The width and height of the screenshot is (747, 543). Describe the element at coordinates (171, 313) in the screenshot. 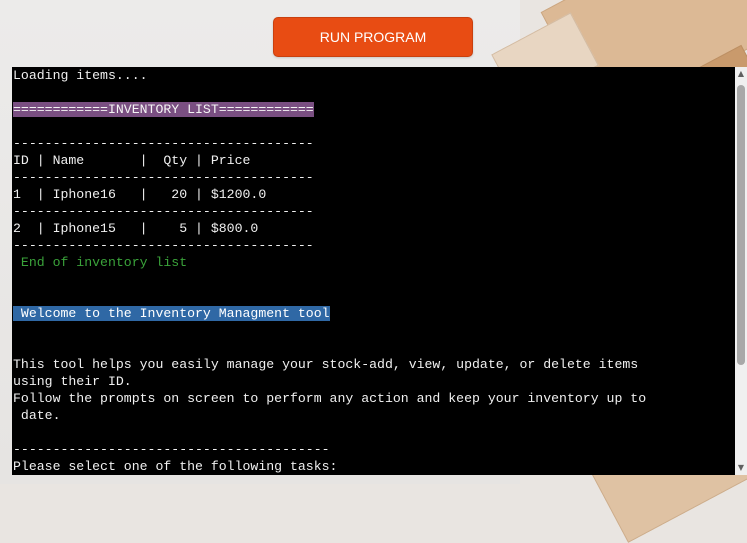

I see `welcome-banner: Welcome to the Inventory Managment tool` at that location.